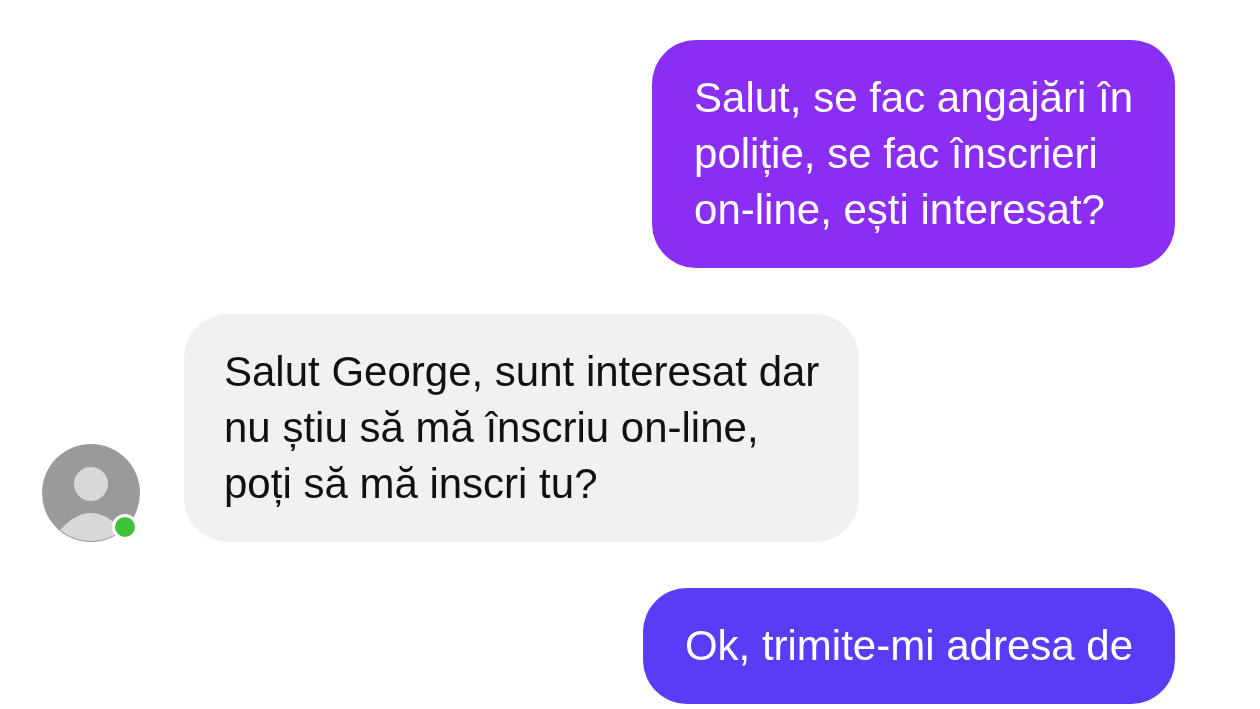 This screenshot has height=709, width=1260. What do you see at coordinates (913, 154) in the screenshot?
I see `message-bubble: Salut, se fac angajări în poliție, se fac înscrieri on-line, ești interesat?` at bounding box center [913, 154].